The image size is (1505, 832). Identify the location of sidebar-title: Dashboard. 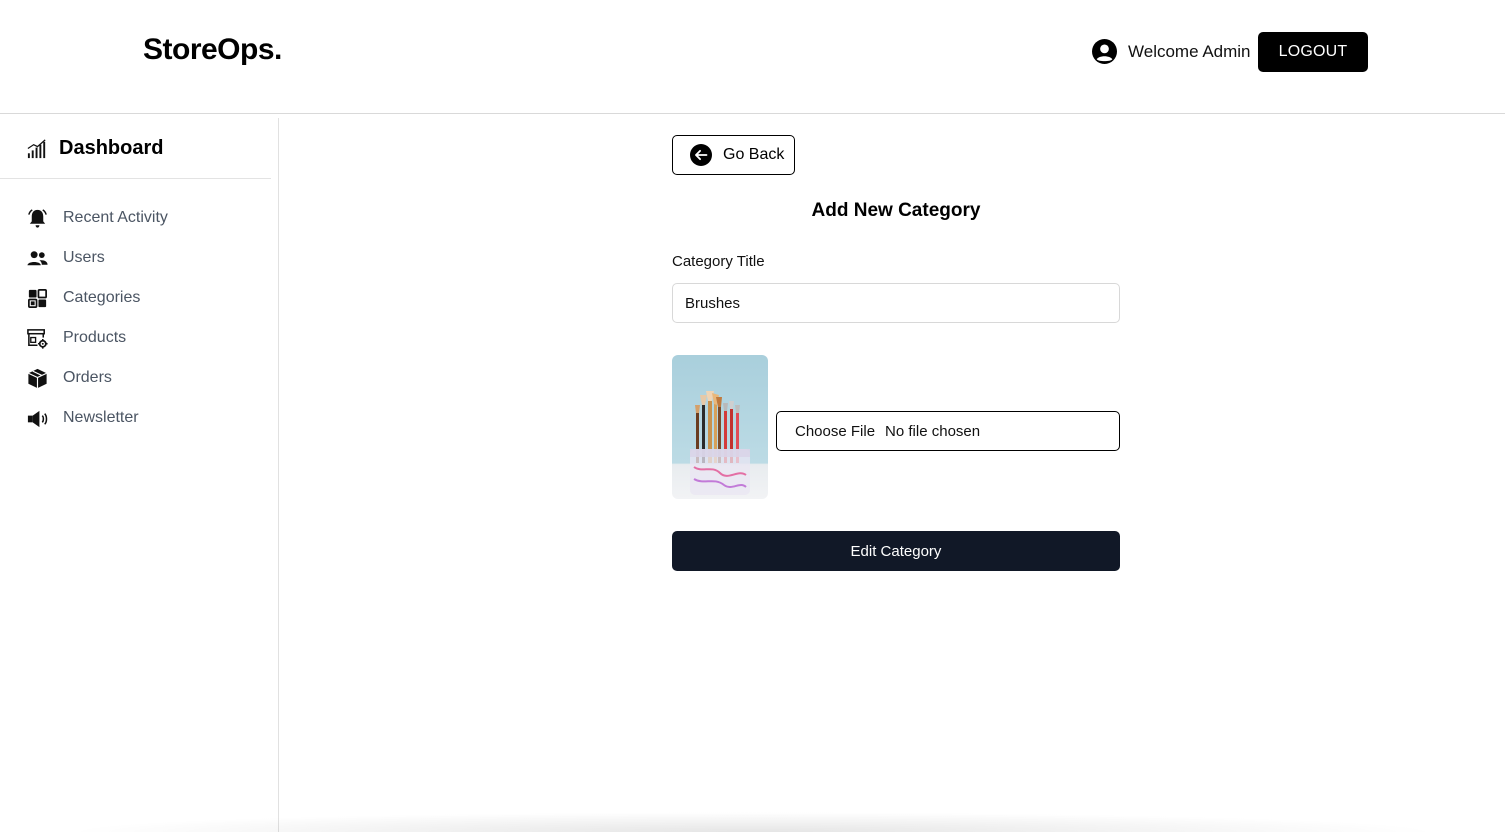
(111, 147).